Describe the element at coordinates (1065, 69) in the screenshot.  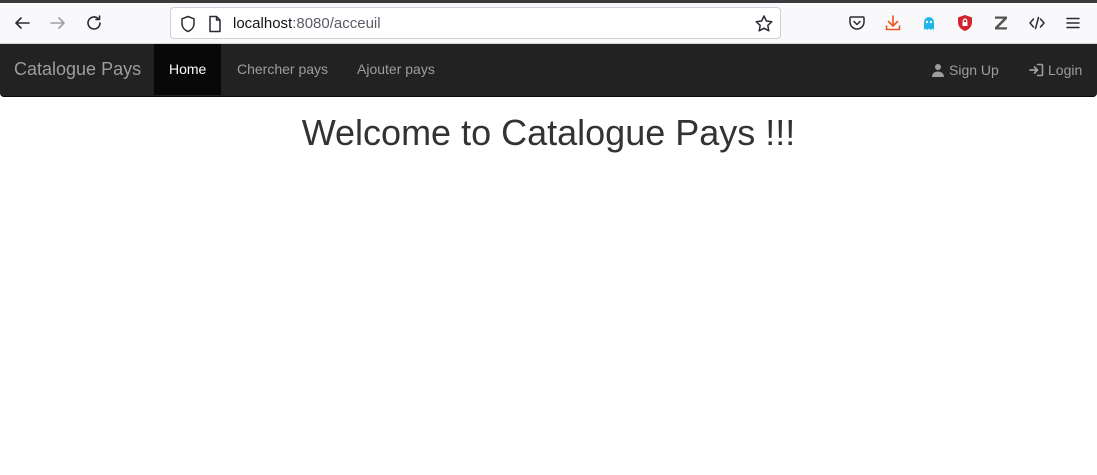
I see `login-label: Login` at that location.